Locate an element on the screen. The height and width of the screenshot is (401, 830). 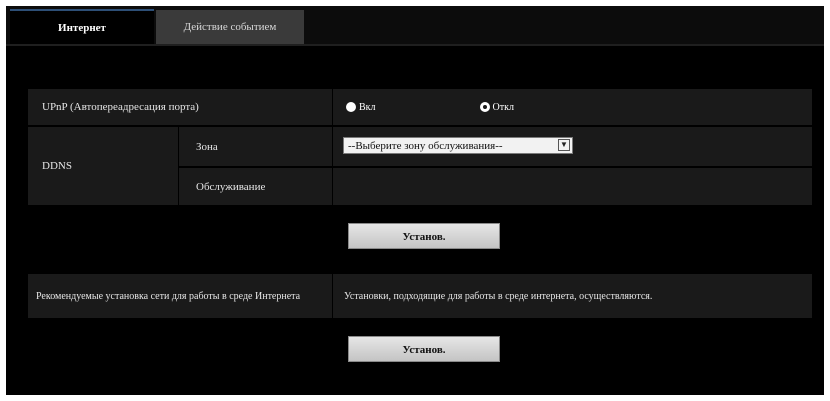
upnp-on-label: Вкл is located at coordinates (367, 107).